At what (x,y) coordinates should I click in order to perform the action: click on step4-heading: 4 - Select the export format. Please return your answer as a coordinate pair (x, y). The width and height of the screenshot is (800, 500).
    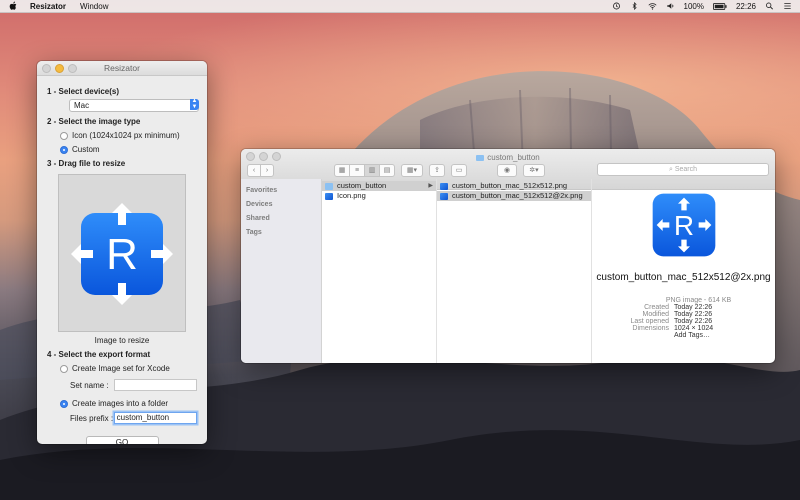
    Looking at the image, I should click on (99, 354).